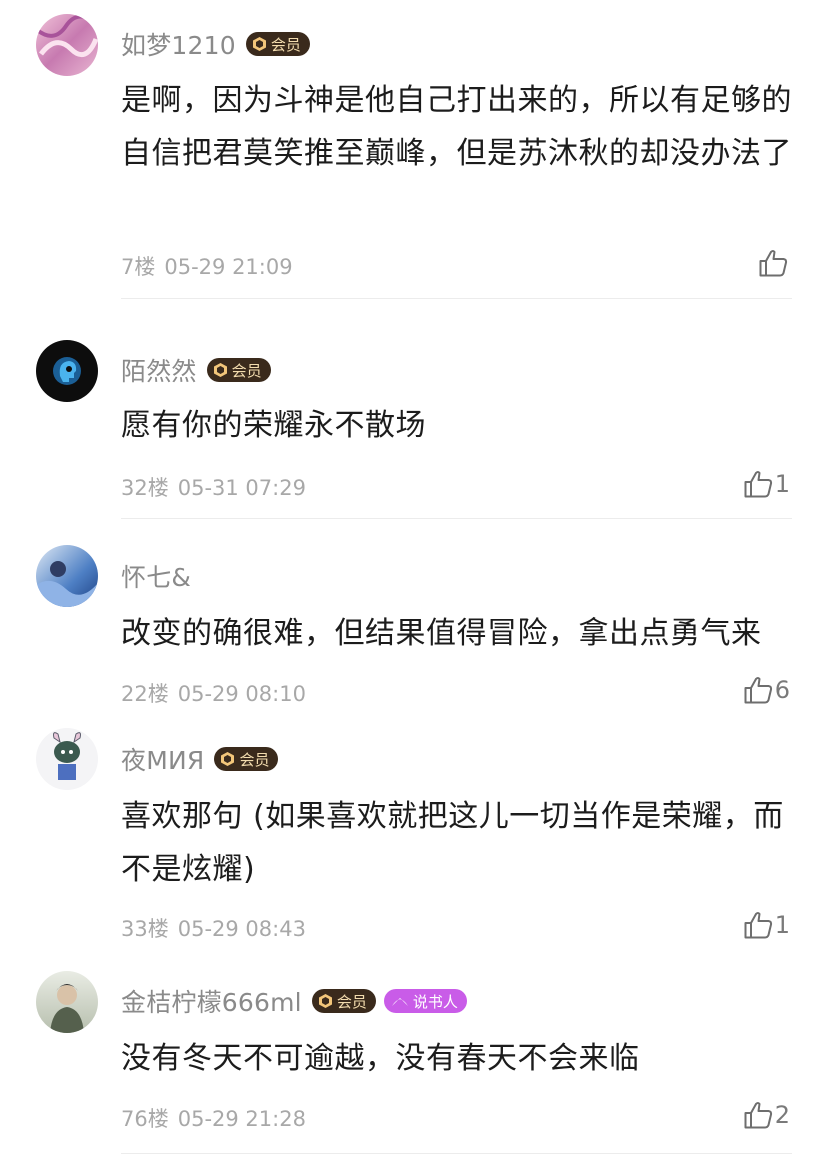 The image size is (828, 1158). What do you see at coordinates (380, 1058) in the screenshot?
I see `comment-text: 没有冬天不可逾越，没有春天不会来临` at bounding box center [380, 1058].